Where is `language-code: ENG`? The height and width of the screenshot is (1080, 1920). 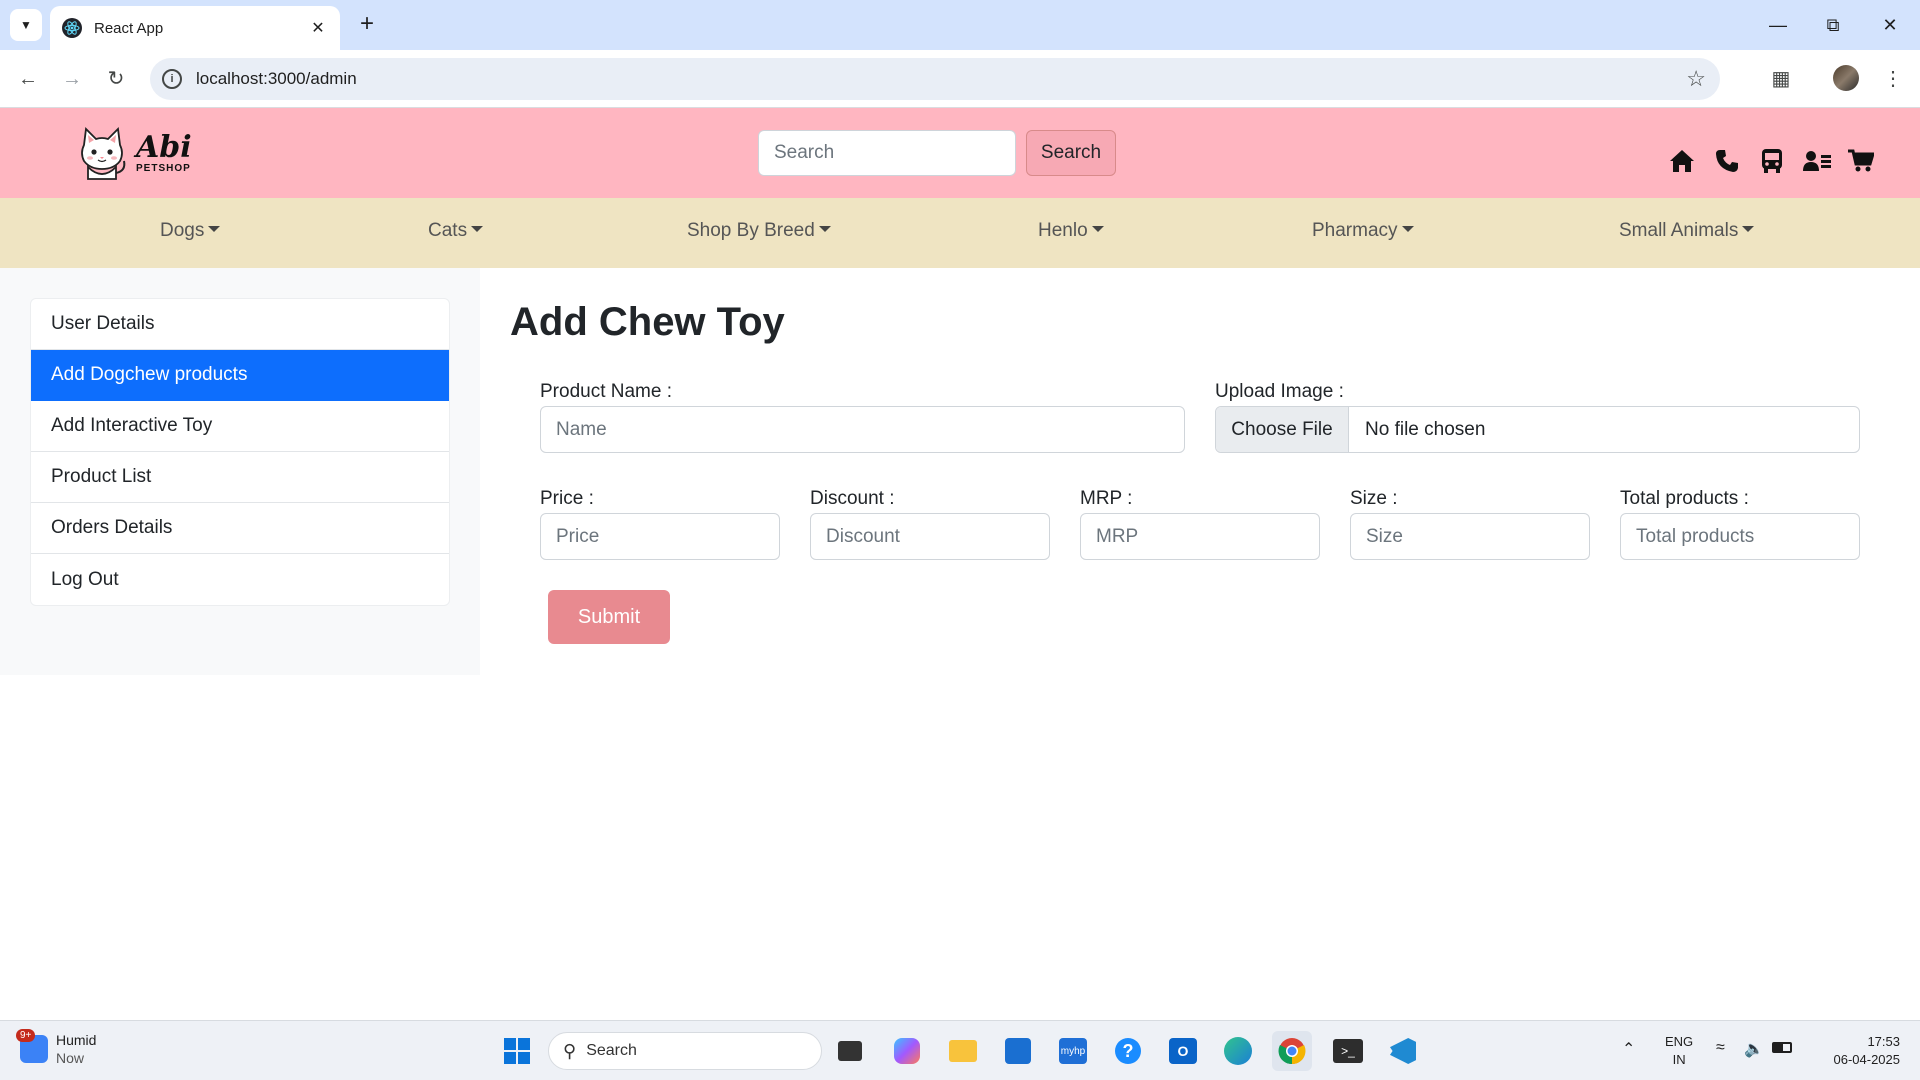 language-code: ENG is located at coordinates (1679, 1041).